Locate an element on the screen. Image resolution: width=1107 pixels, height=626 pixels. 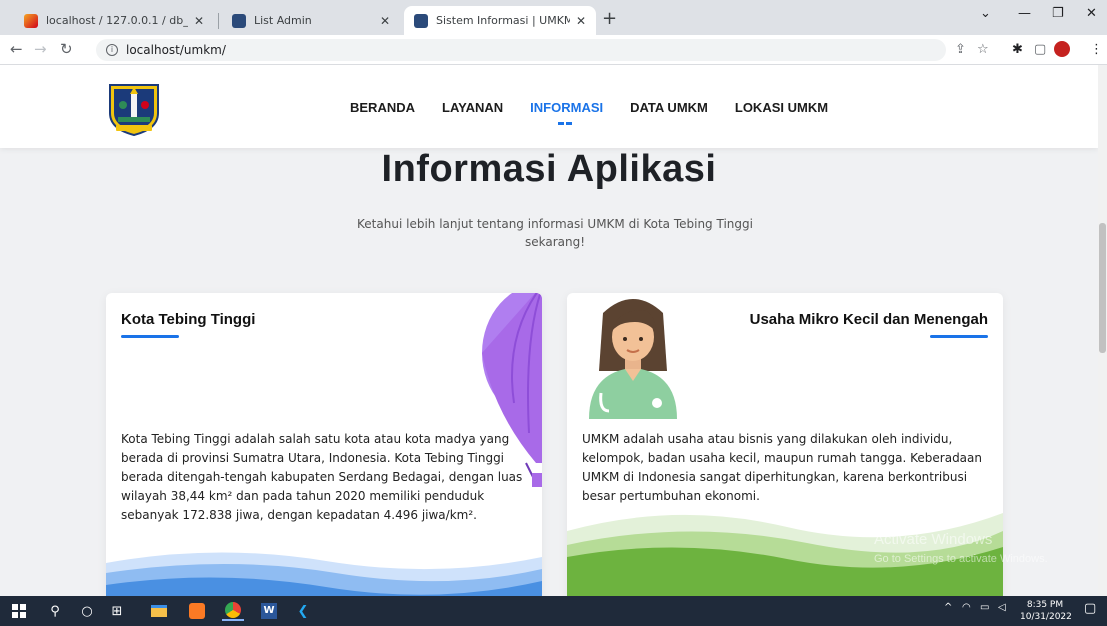
cortana-icon: ○ is located at coordinates (87, 611).